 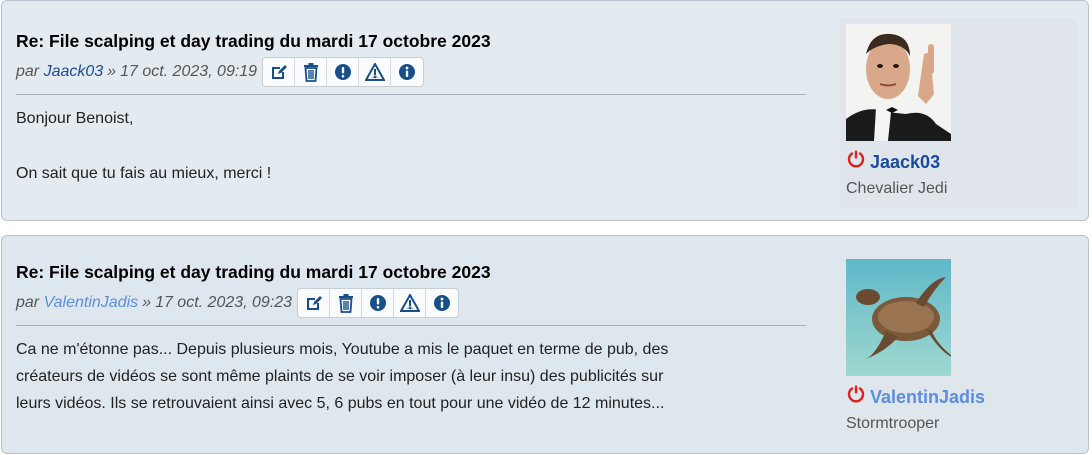 I want to click on post-date: 17 oct. 2023, 09:23, so click(x=224, y=302).